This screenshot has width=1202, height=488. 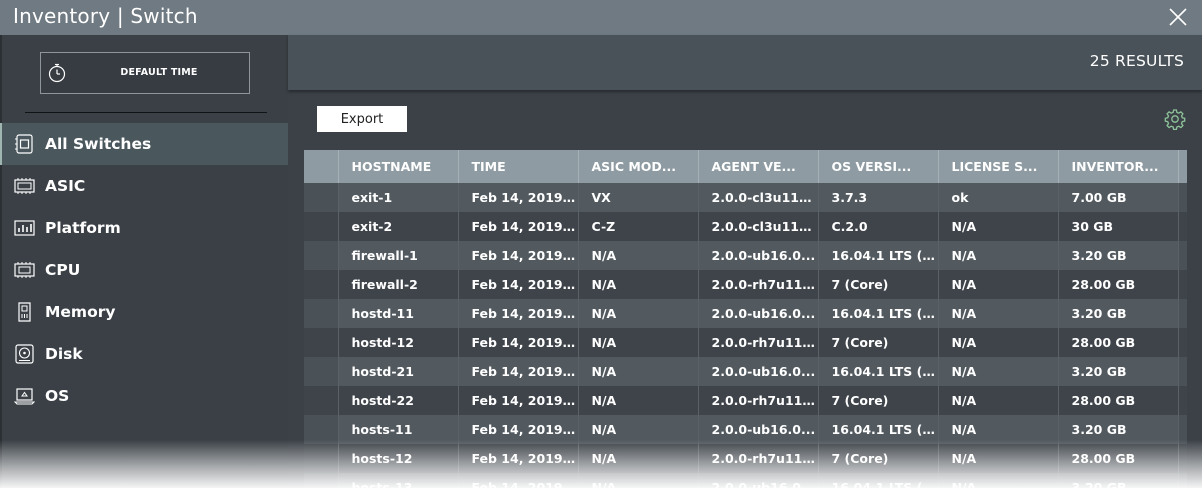 I want to click on sidebar-item-label: OS, so click(x=57, y=396).